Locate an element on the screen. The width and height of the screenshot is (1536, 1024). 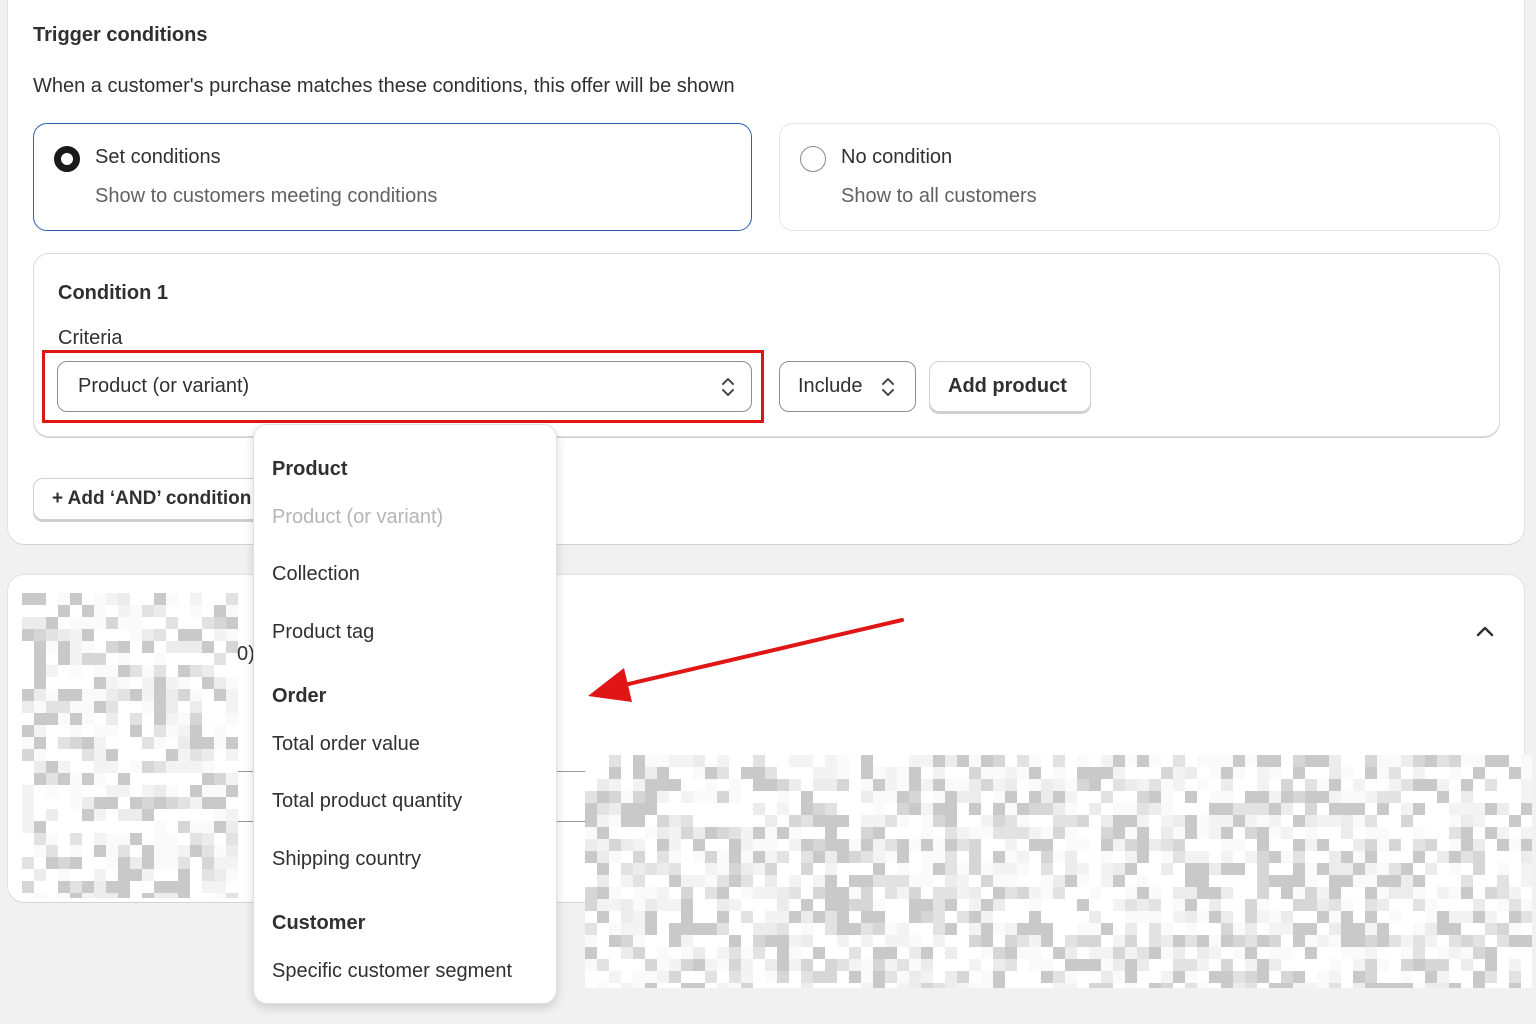
dropdown-item-collection: Collection is located at coordinates (316, 574).